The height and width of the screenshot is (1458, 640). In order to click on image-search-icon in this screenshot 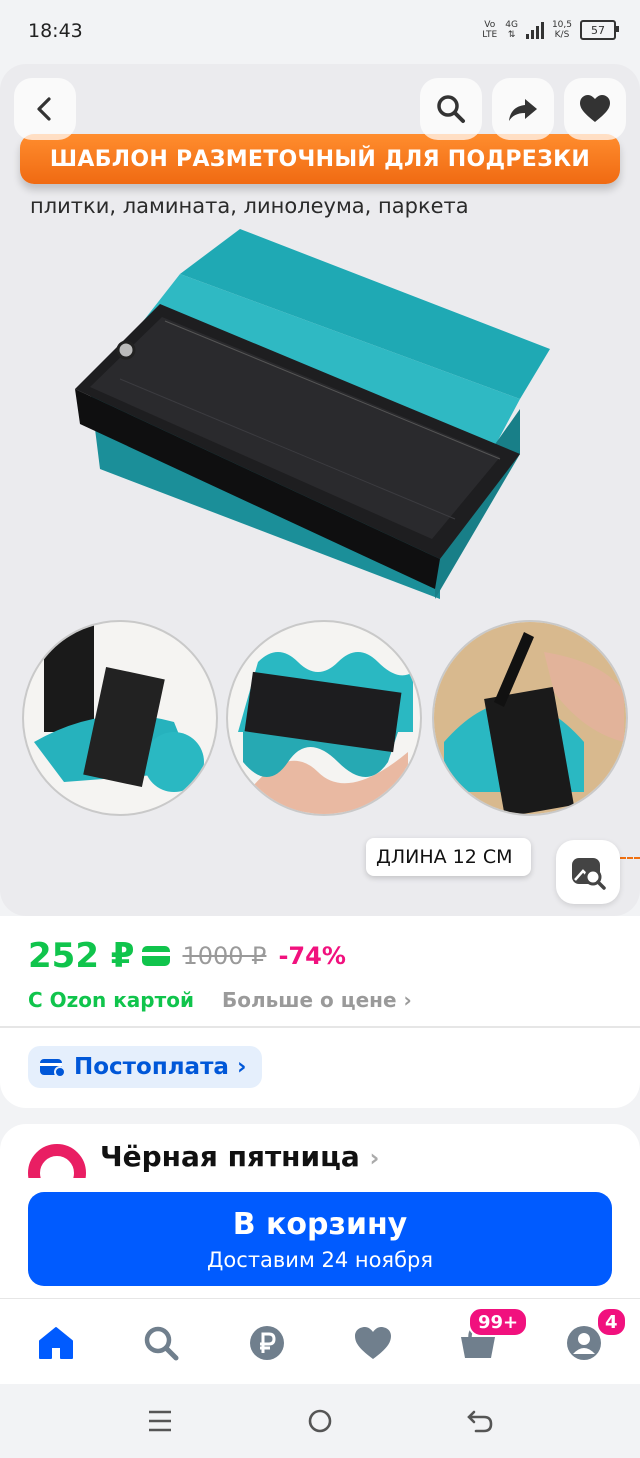, I will do `click(589, 874)`.